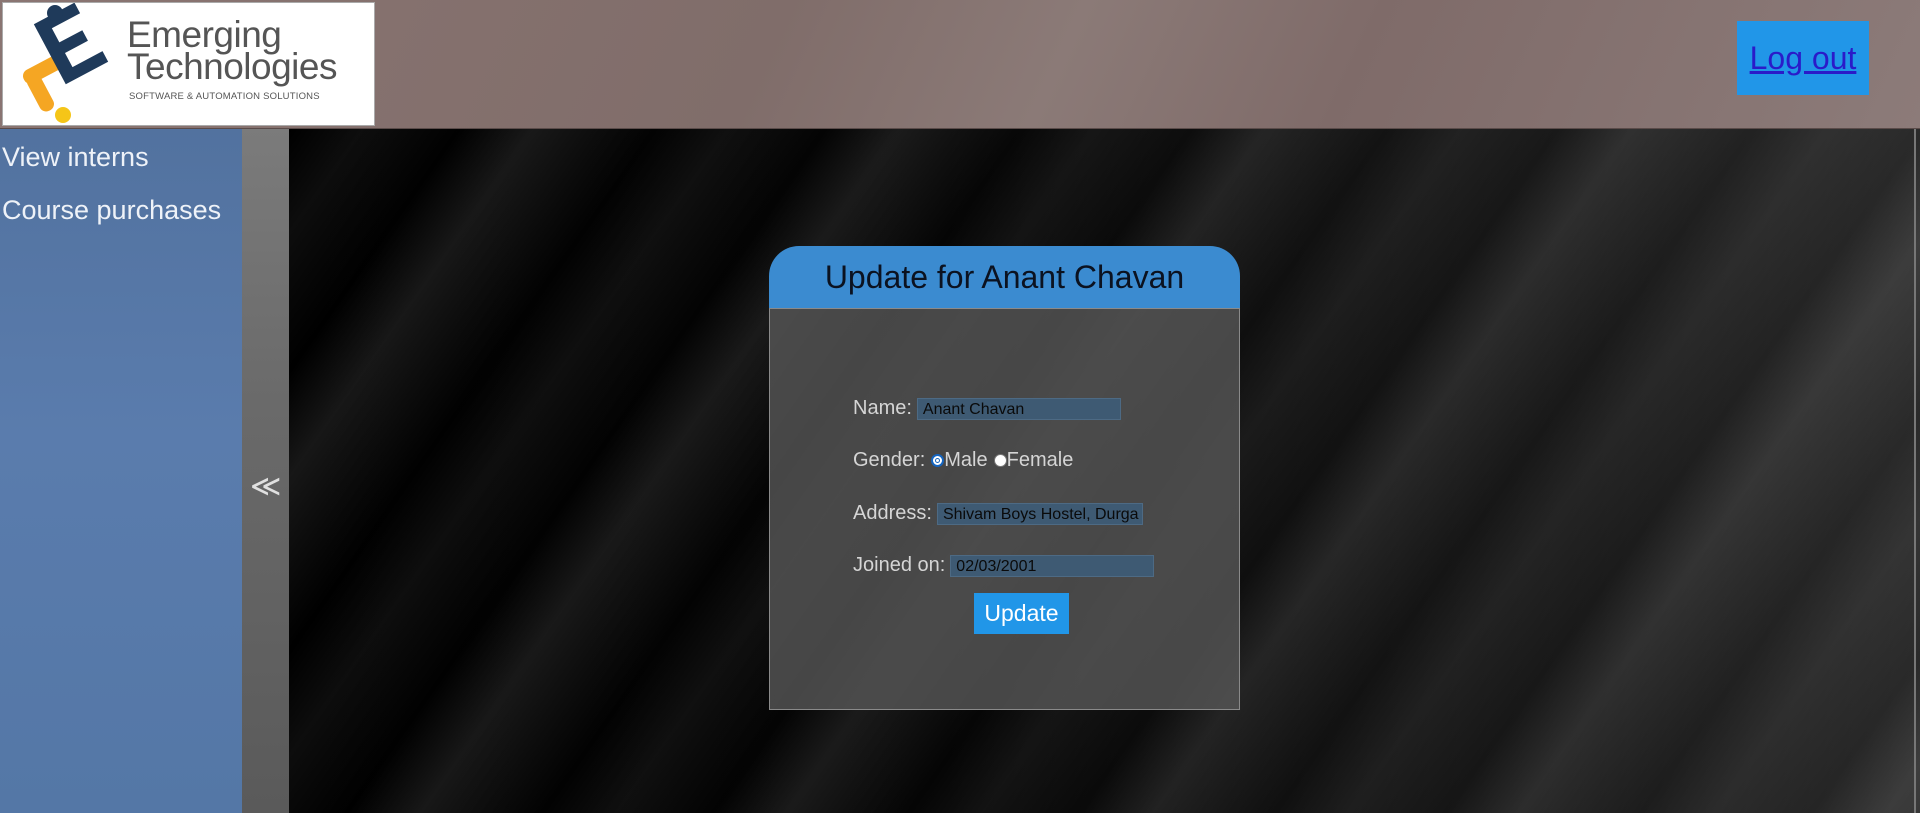 The height and width of the screenshot is (813, 1920). I want to click on sidebar-item-course-purchases: Course purchases, so click(121, 210).